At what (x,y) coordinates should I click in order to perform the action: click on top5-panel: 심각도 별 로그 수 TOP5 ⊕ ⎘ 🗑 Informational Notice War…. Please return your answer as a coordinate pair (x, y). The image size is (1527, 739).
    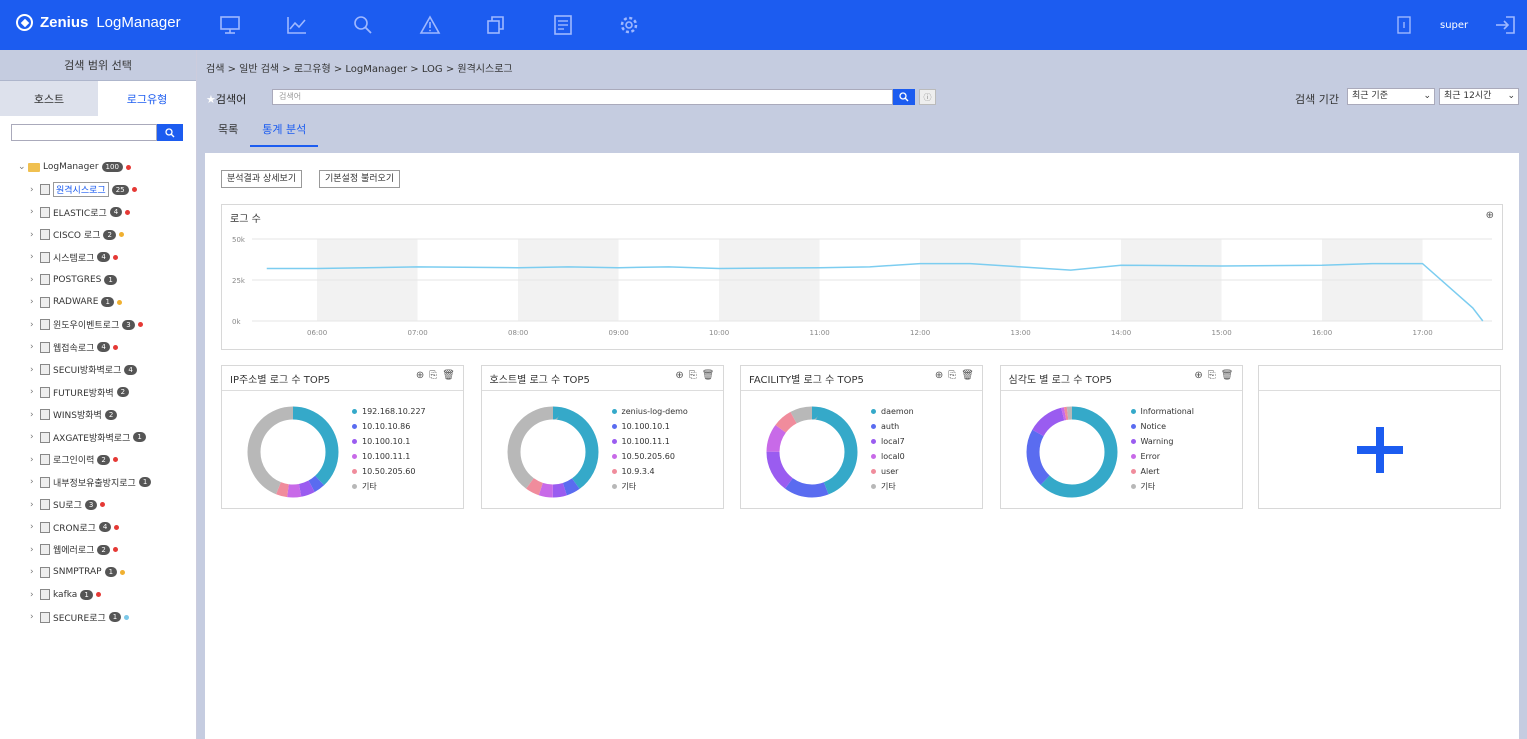
    Looking at the image, I should click on (1121, 437).